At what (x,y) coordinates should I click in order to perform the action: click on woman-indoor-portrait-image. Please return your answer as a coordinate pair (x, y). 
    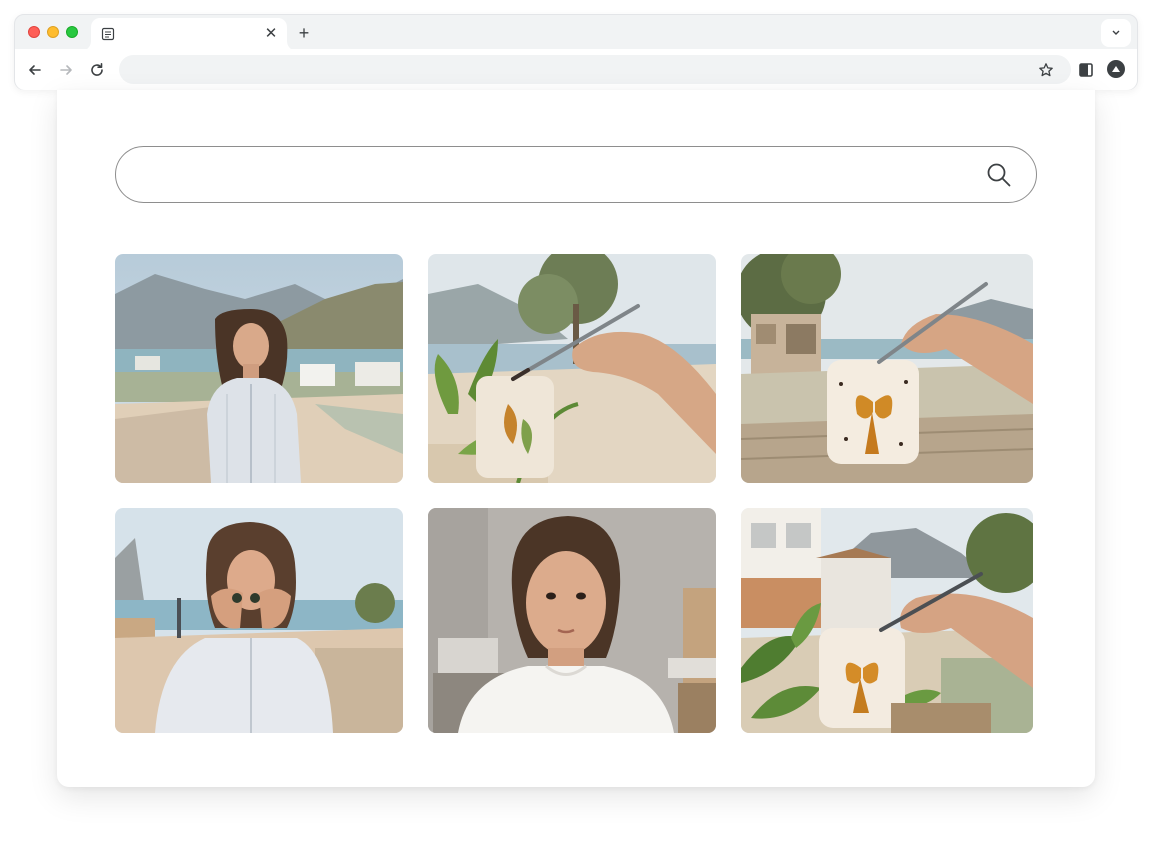
    Looking at the image, I should click on (572, 620).